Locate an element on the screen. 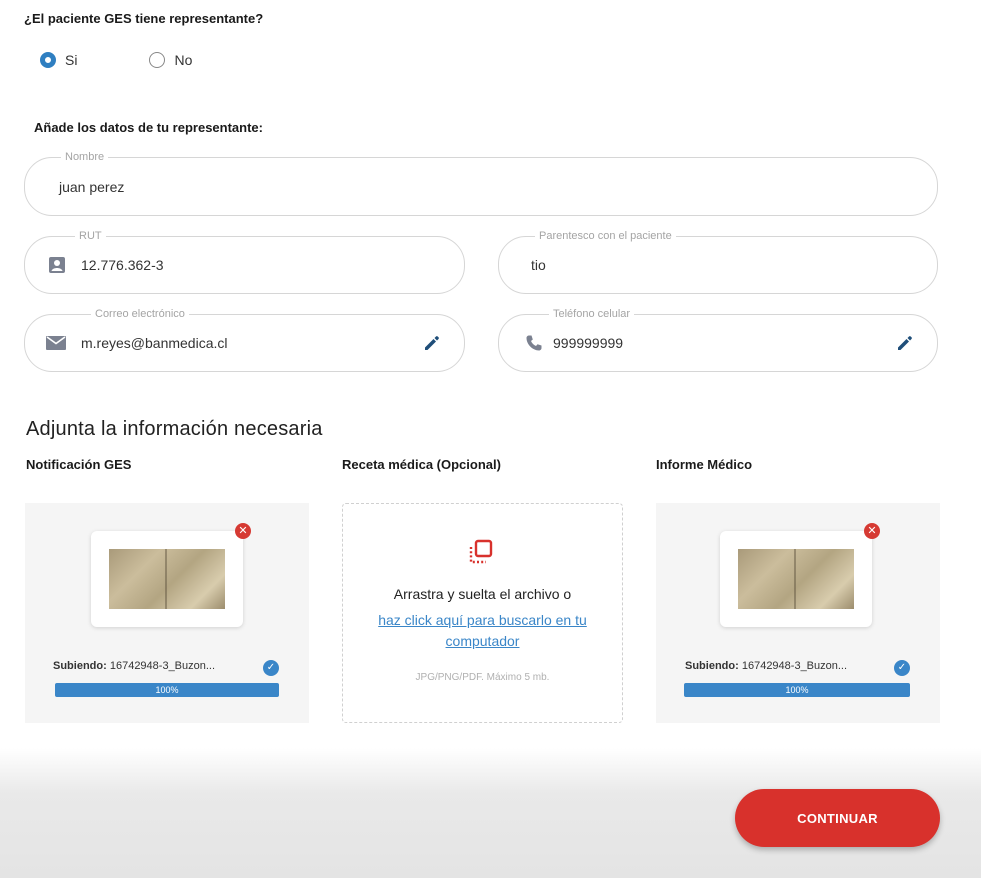  rut-value: 12.776.362-3 is located at coordinates (122, 265).